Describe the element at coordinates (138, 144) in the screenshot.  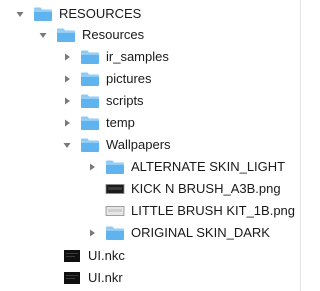
I see `tree-row-label: Wallpapers` at that location.